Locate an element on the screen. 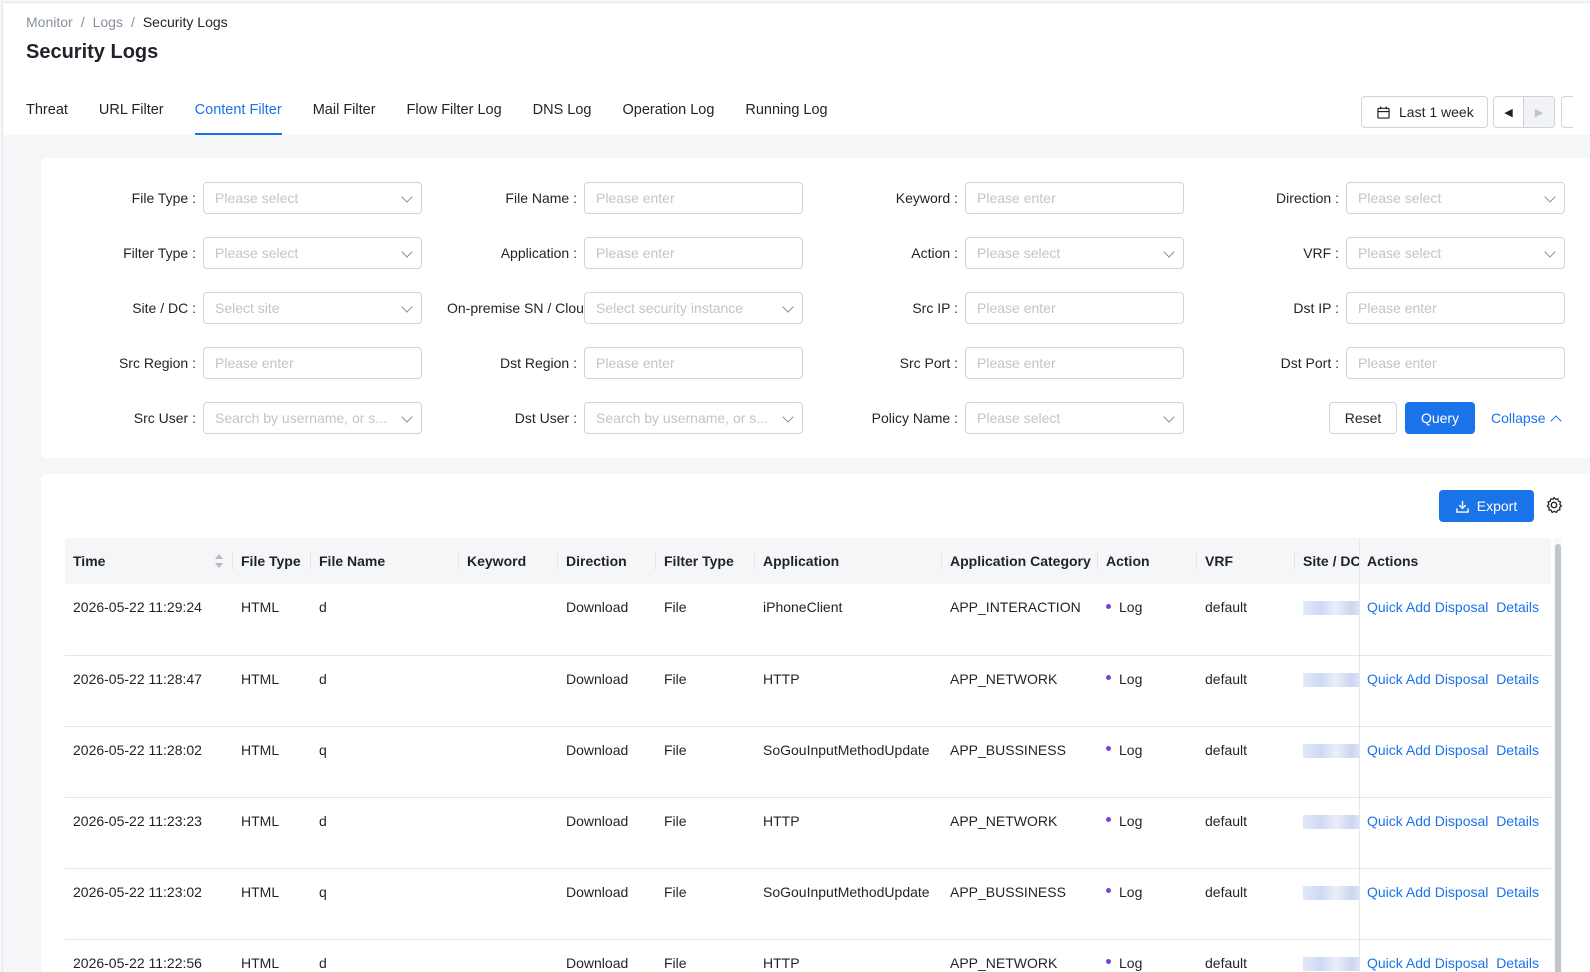 The image size is (1590, 972). more-button is located at coordinates (1567, 112).